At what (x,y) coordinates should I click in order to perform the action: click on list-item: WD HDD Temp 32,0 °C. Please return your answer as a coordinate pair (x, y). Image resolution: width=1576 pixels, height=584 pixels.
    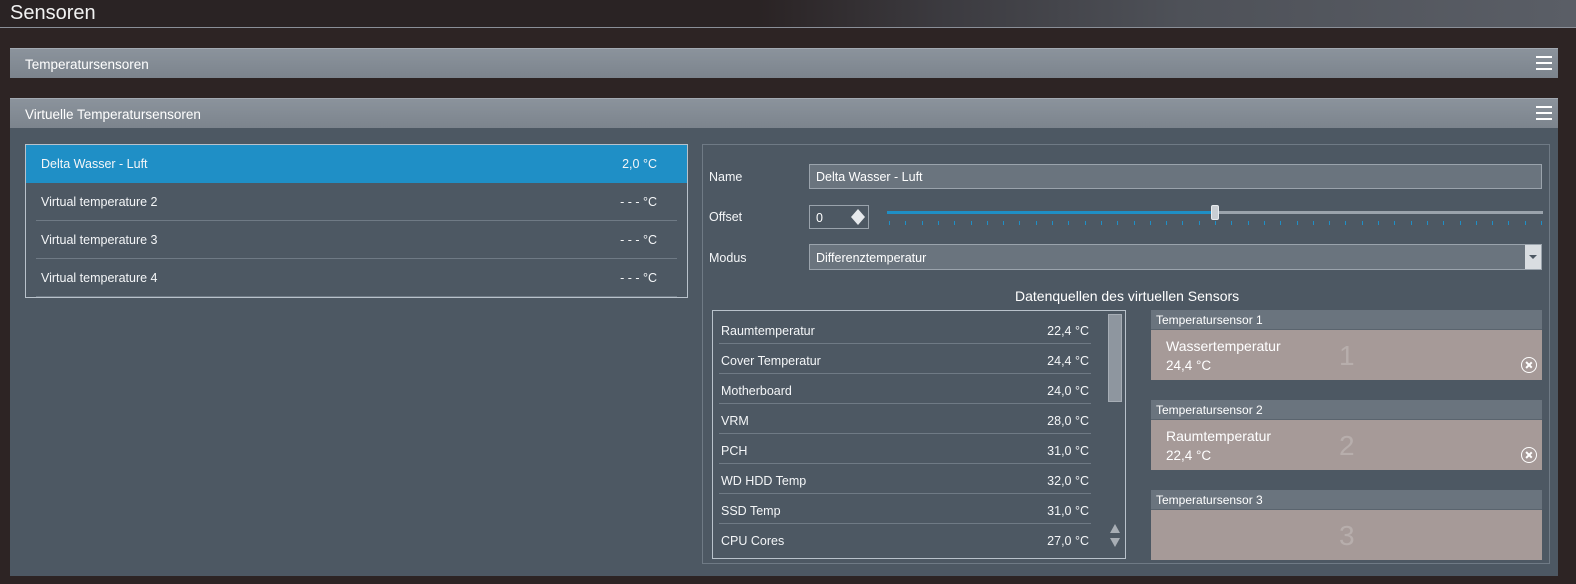
    Looking at the image, I should click on (905, 479).